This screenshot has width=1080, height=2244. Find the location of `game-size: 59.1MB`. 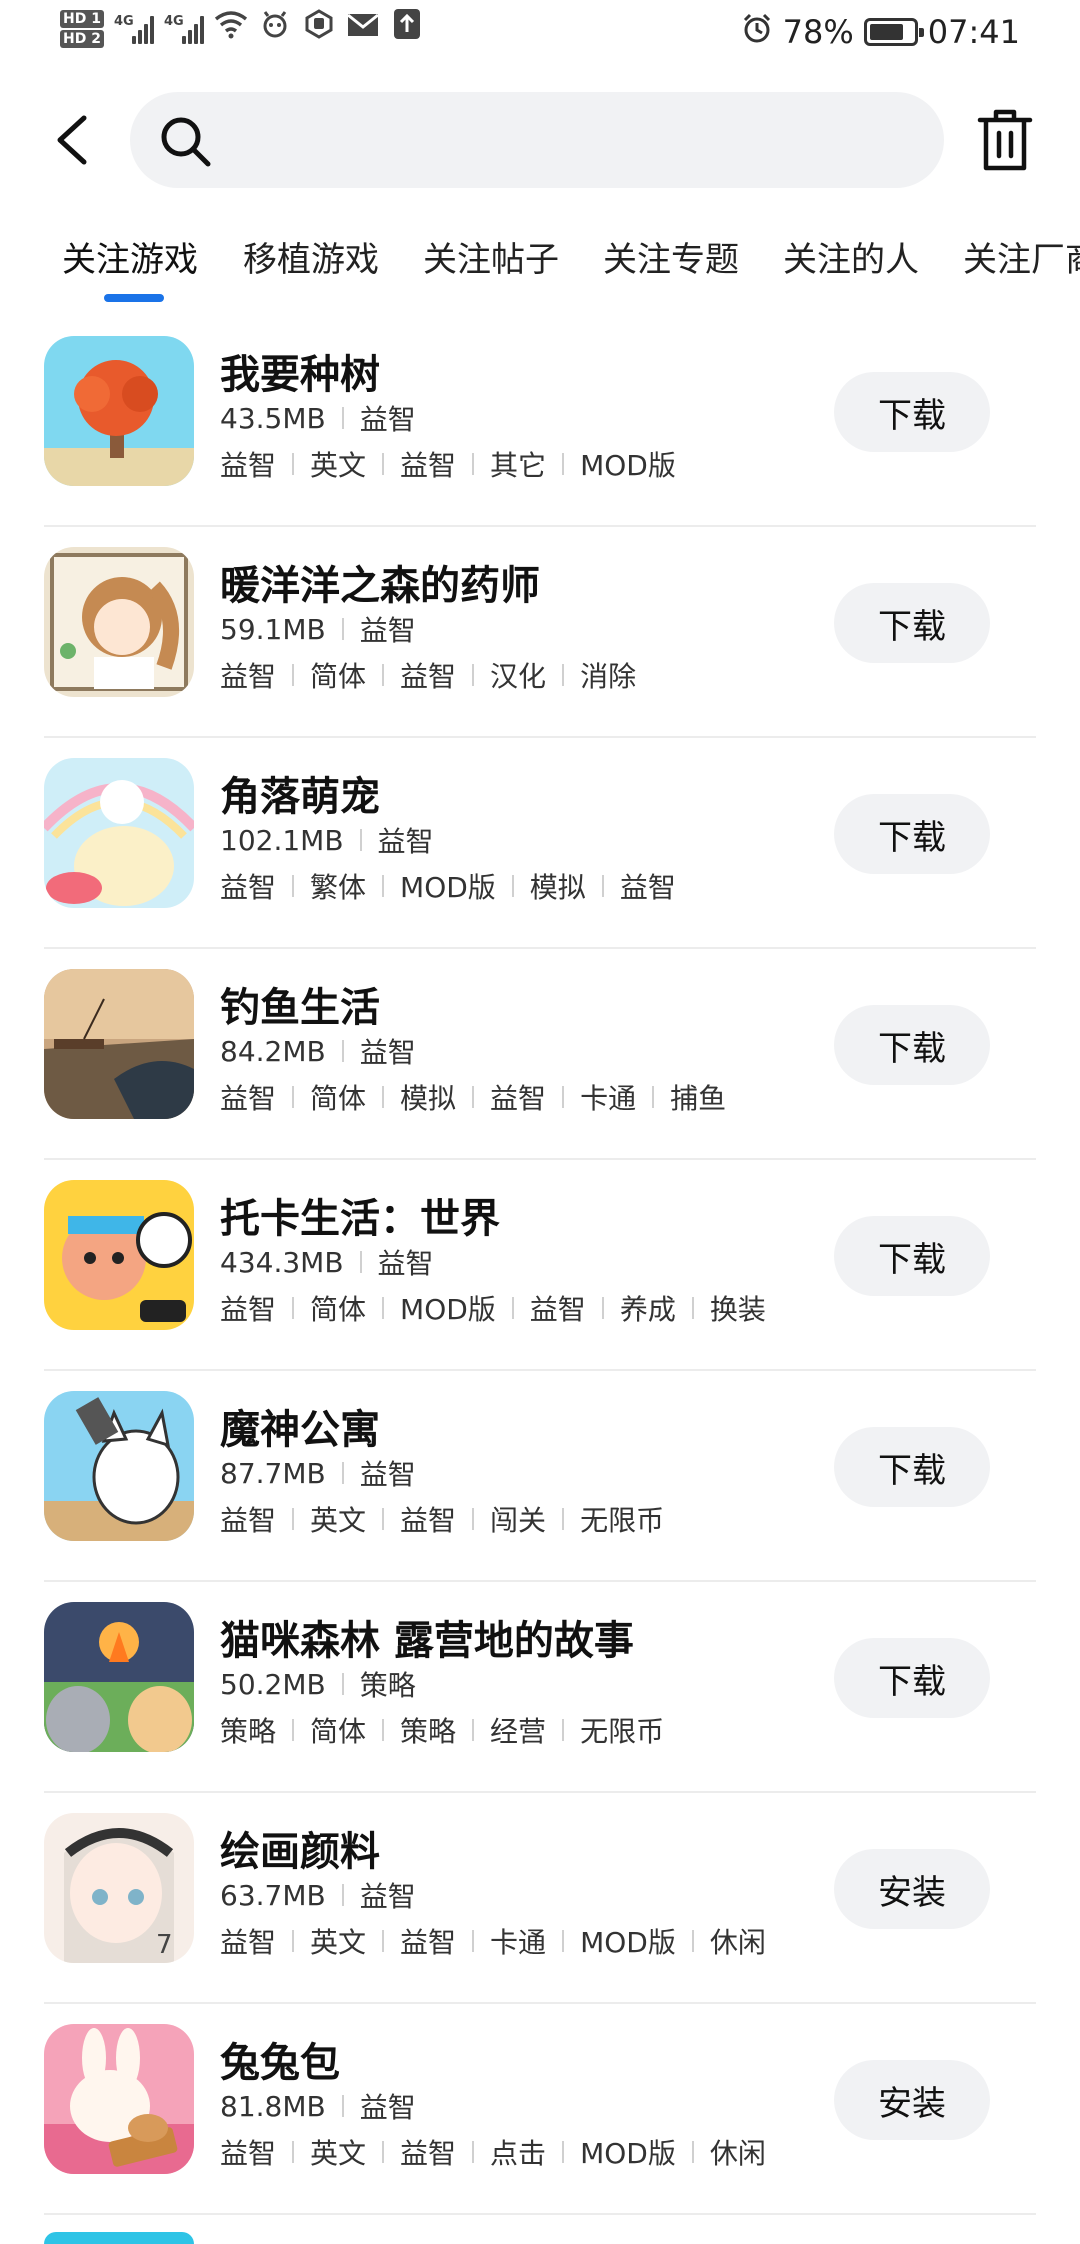

game-size: 59.1MB is located at coordinates (273, 629).